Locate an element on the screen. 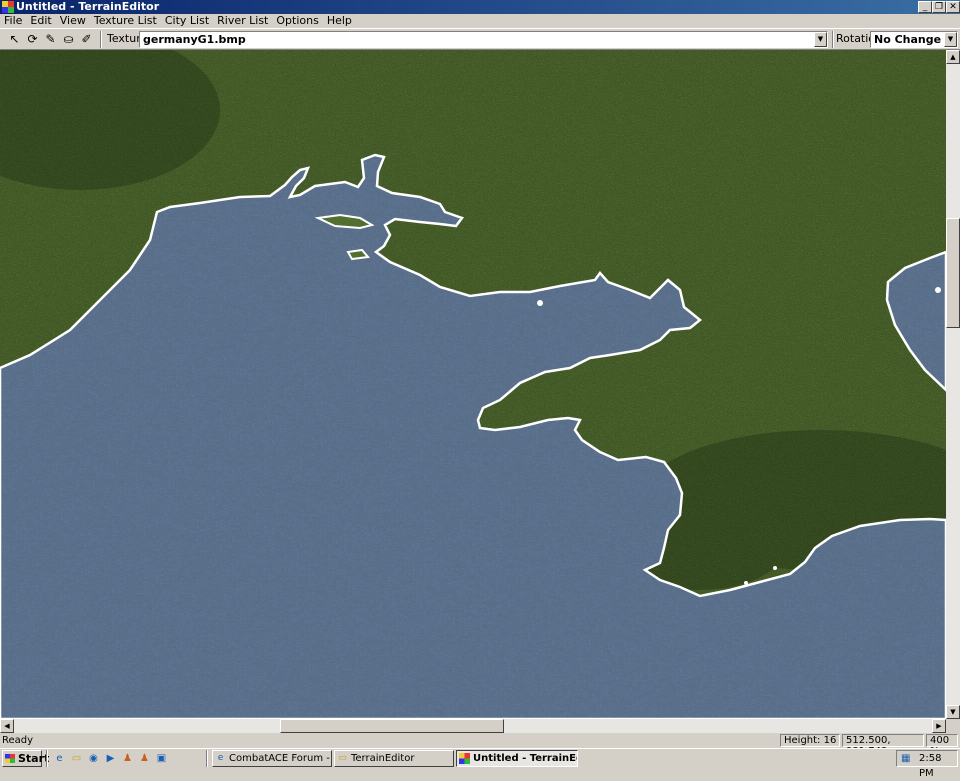  menu-city-list: City List is located at coordinates (187, 21).